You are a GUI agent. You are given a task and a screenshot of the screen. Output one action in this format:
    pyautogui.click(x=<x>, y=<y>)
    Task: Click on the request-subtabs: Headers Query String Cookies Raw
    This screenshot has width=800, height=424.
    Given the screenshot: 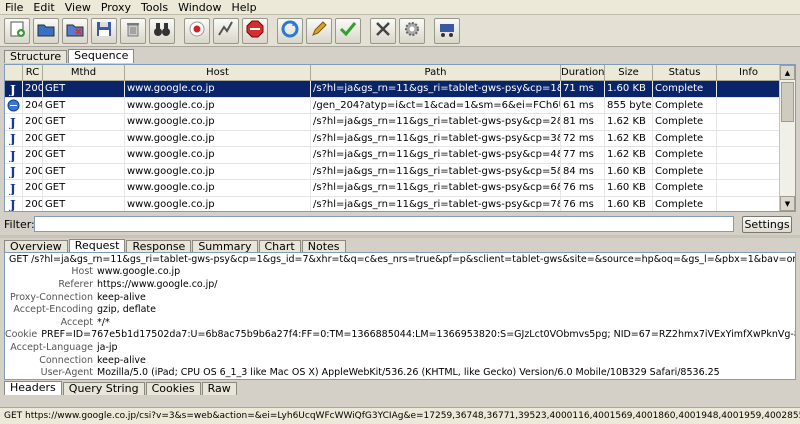 What is the action you would take?
    pyautogui.click(x=121, y=388)
    